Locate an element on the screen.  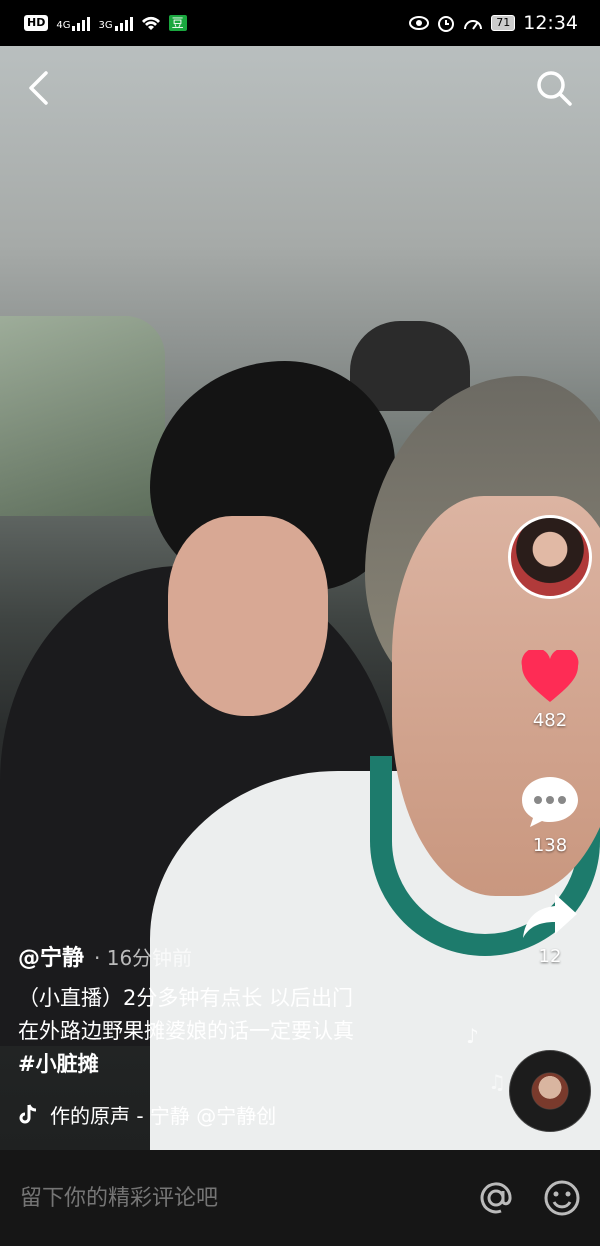
tiktok-note-icon is located at coordinates (28, 1113).